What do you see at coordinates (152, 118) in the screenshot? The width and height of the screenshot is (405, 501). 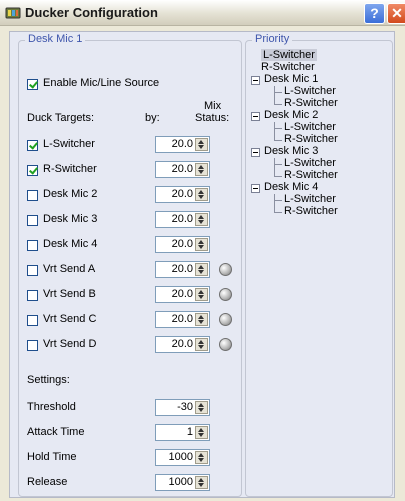 I see `by-header: by:` at bounding box center [152, 118].